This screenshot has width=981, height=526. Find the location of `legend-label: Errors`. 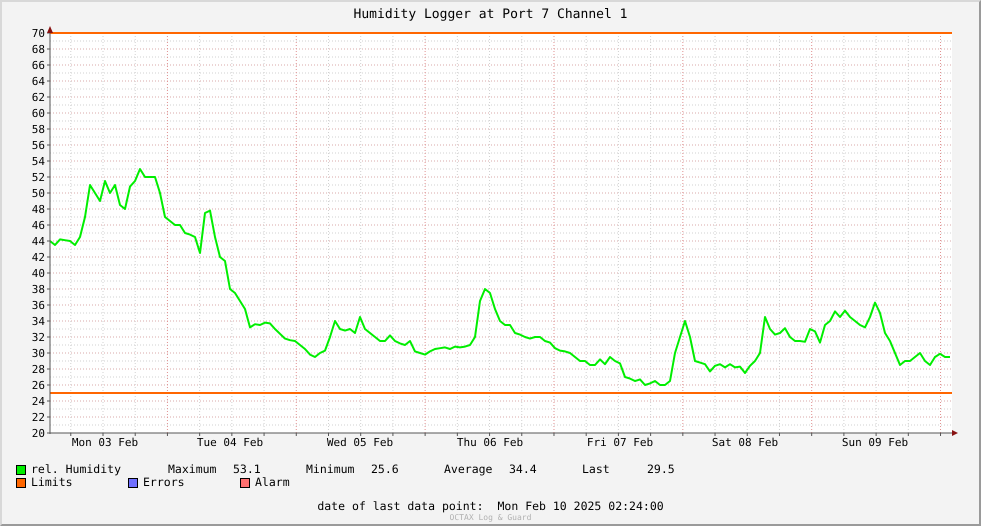

legend-label: Errors is located at coordinates (164, 482).